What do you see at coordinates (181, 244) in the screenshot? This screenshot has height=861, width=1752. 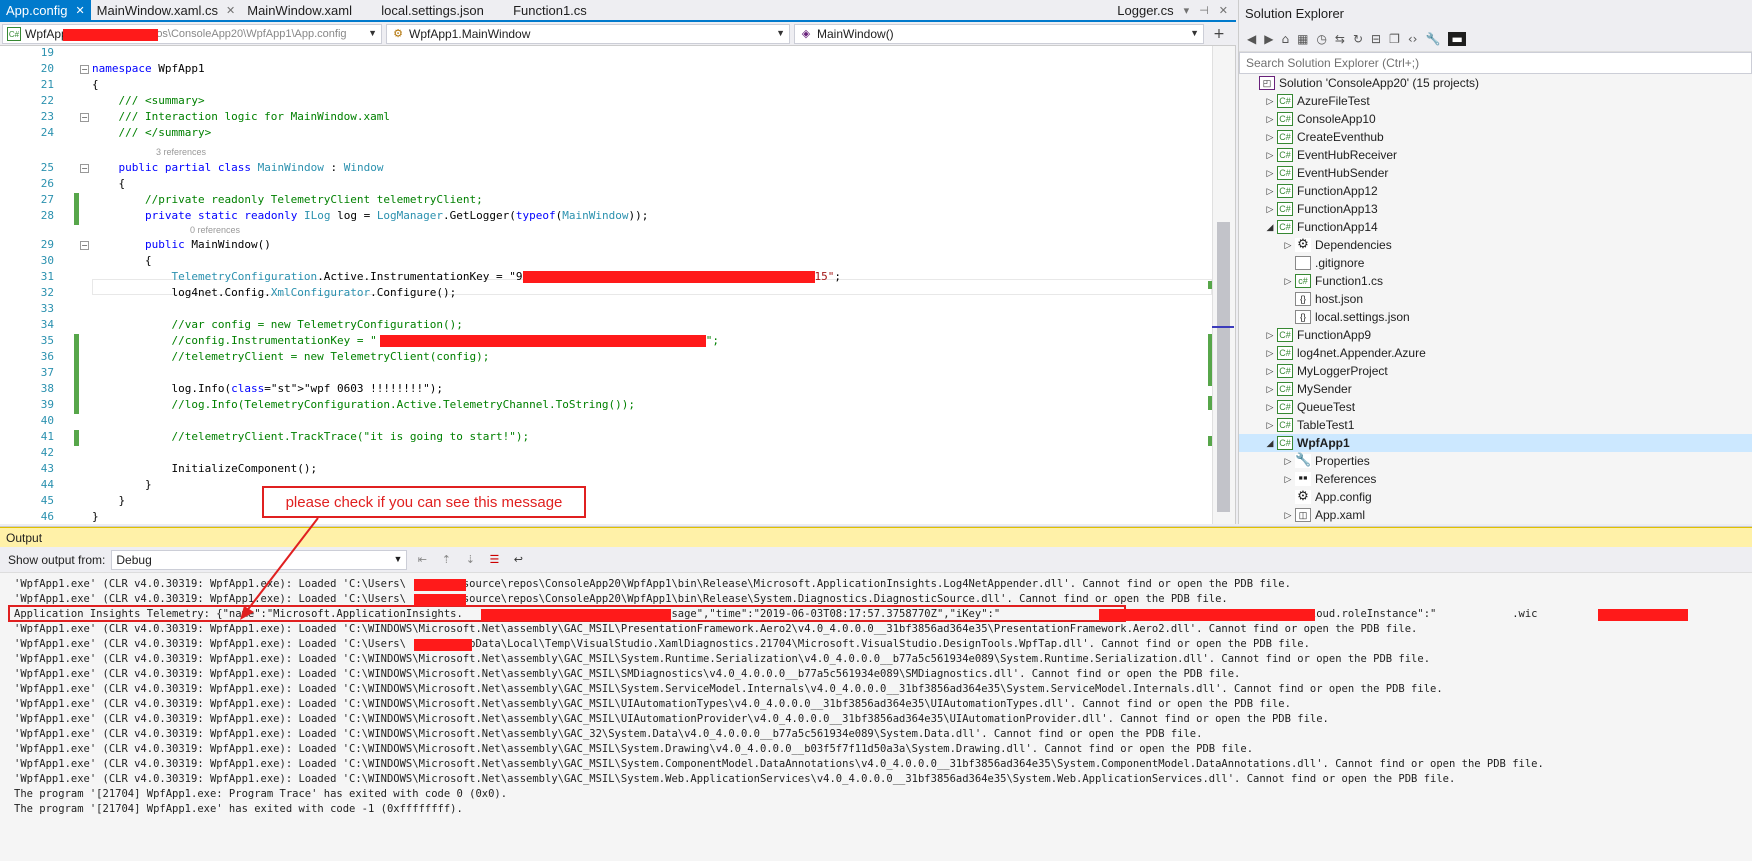 I see `code-line: public MainWindow()` at bounding box center [181, 244].